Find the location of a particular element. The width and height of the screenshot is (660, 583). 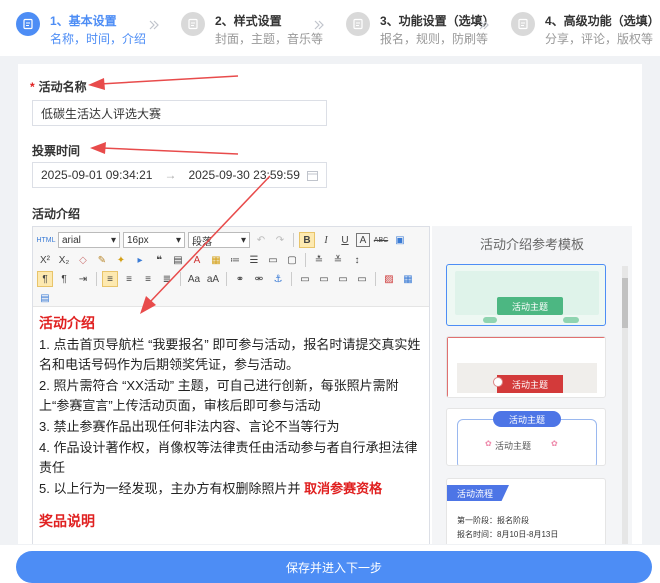

fullscreen-icon: ▣ is located at coordinates (400, 240).